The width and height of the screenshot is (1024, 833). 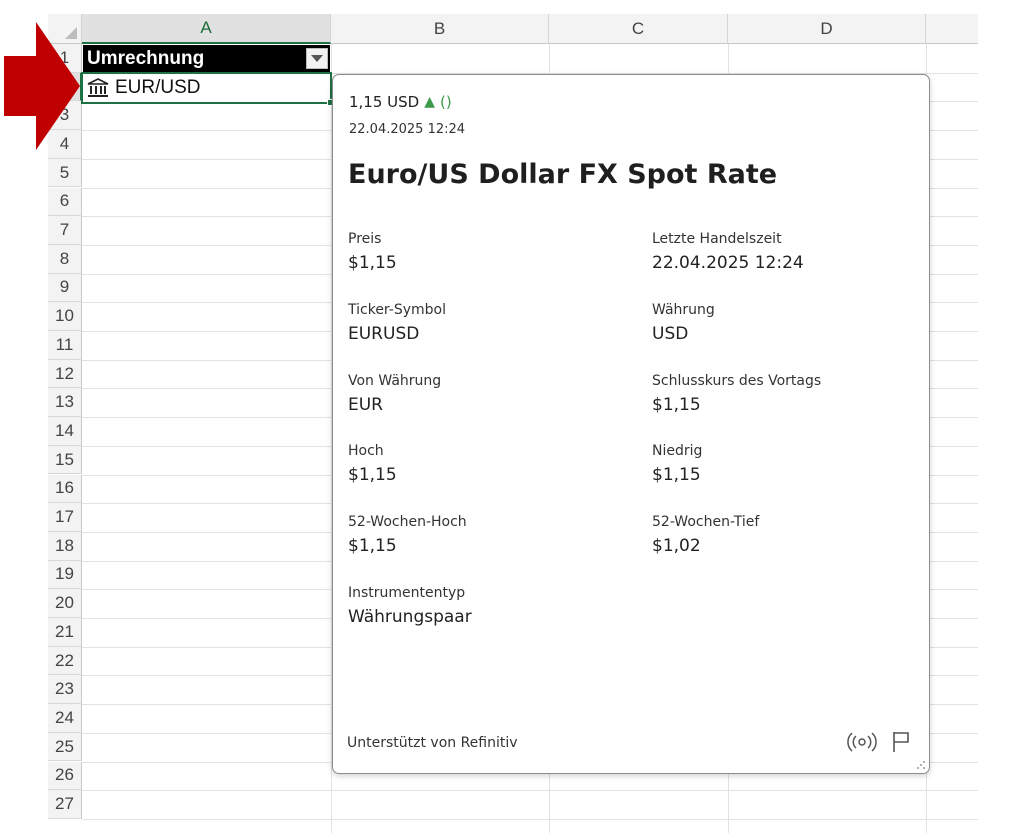 I want to click on row-header-9: 9, so click(x=65, y=288).